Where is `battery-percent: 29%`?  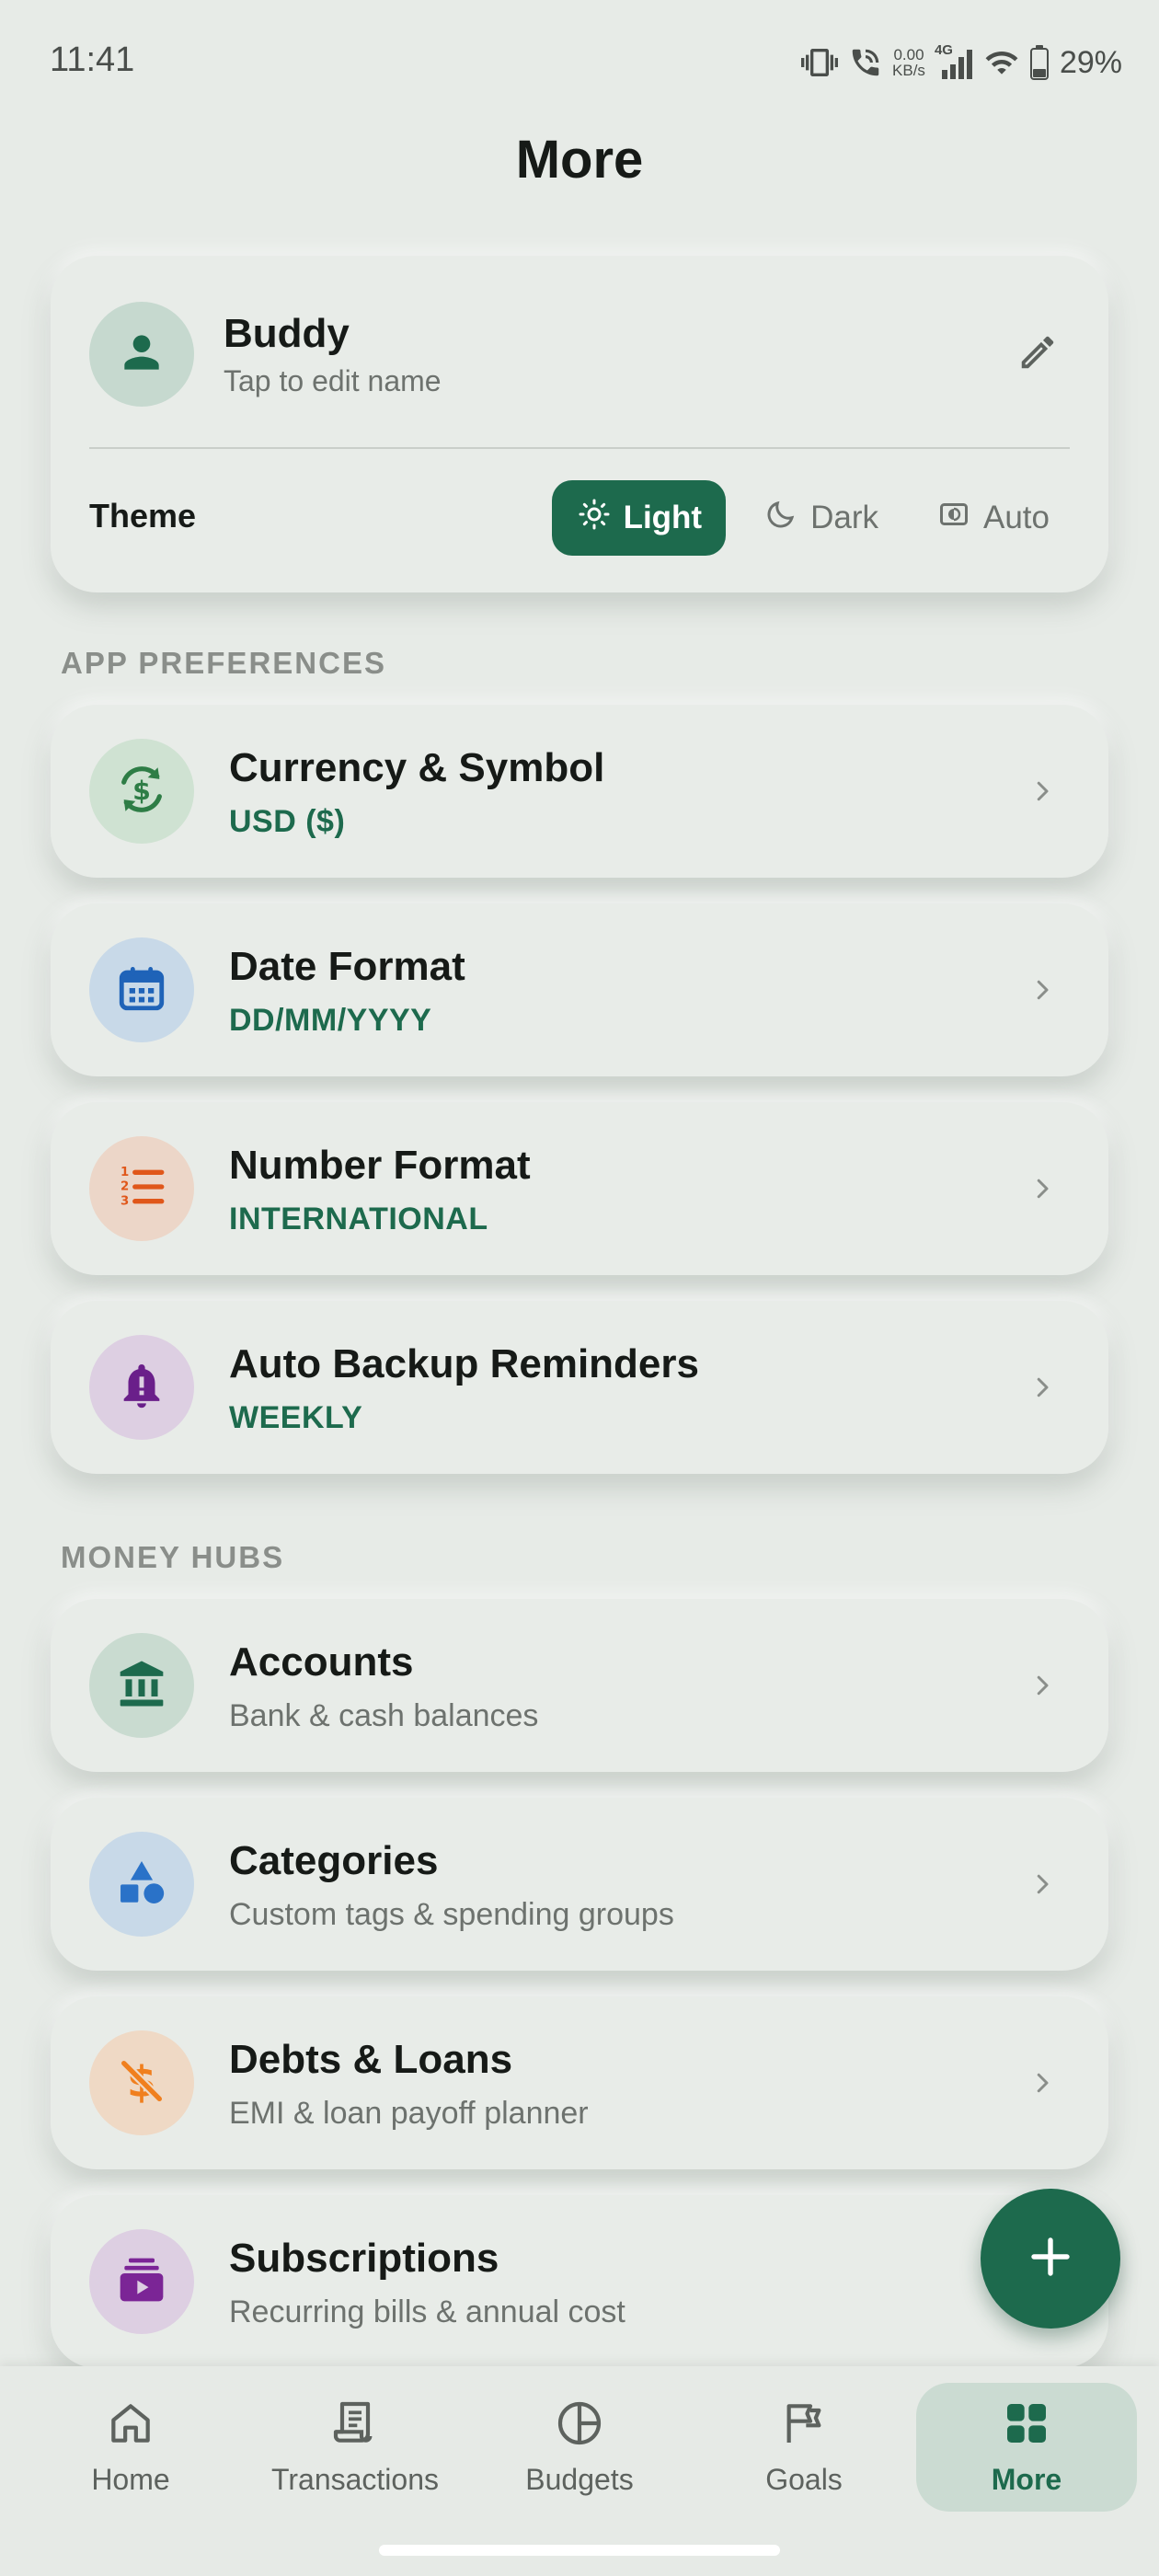
battery-percent: 29% is located at coordinates (1090, 62).